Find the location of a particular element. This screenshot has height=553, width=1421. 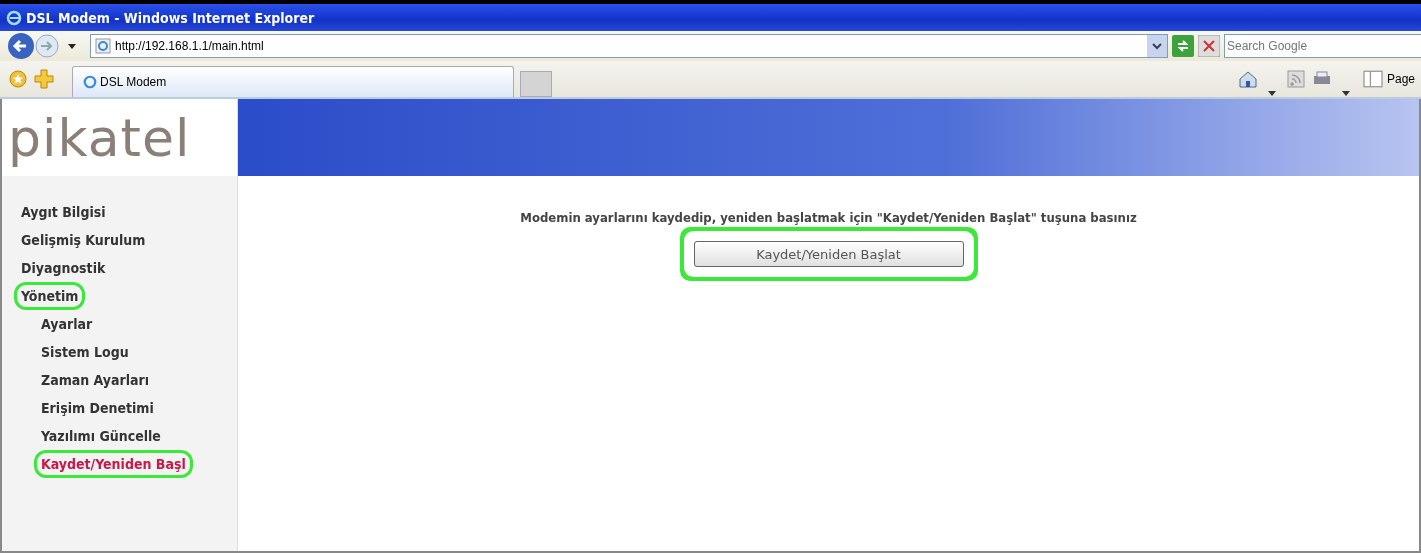

page-menu-button: Page is located at coordinates (1390, 79).